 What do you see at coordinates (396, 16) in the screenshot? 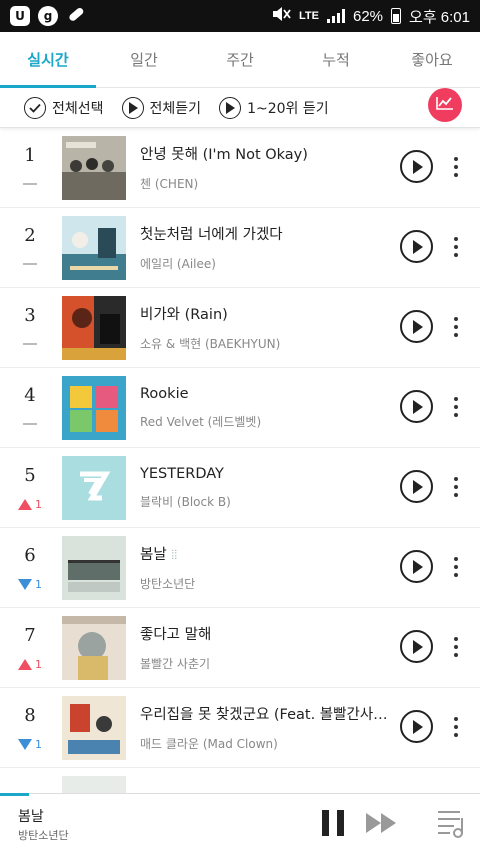
I see `battery-icon` at bounding box center [396, 16].